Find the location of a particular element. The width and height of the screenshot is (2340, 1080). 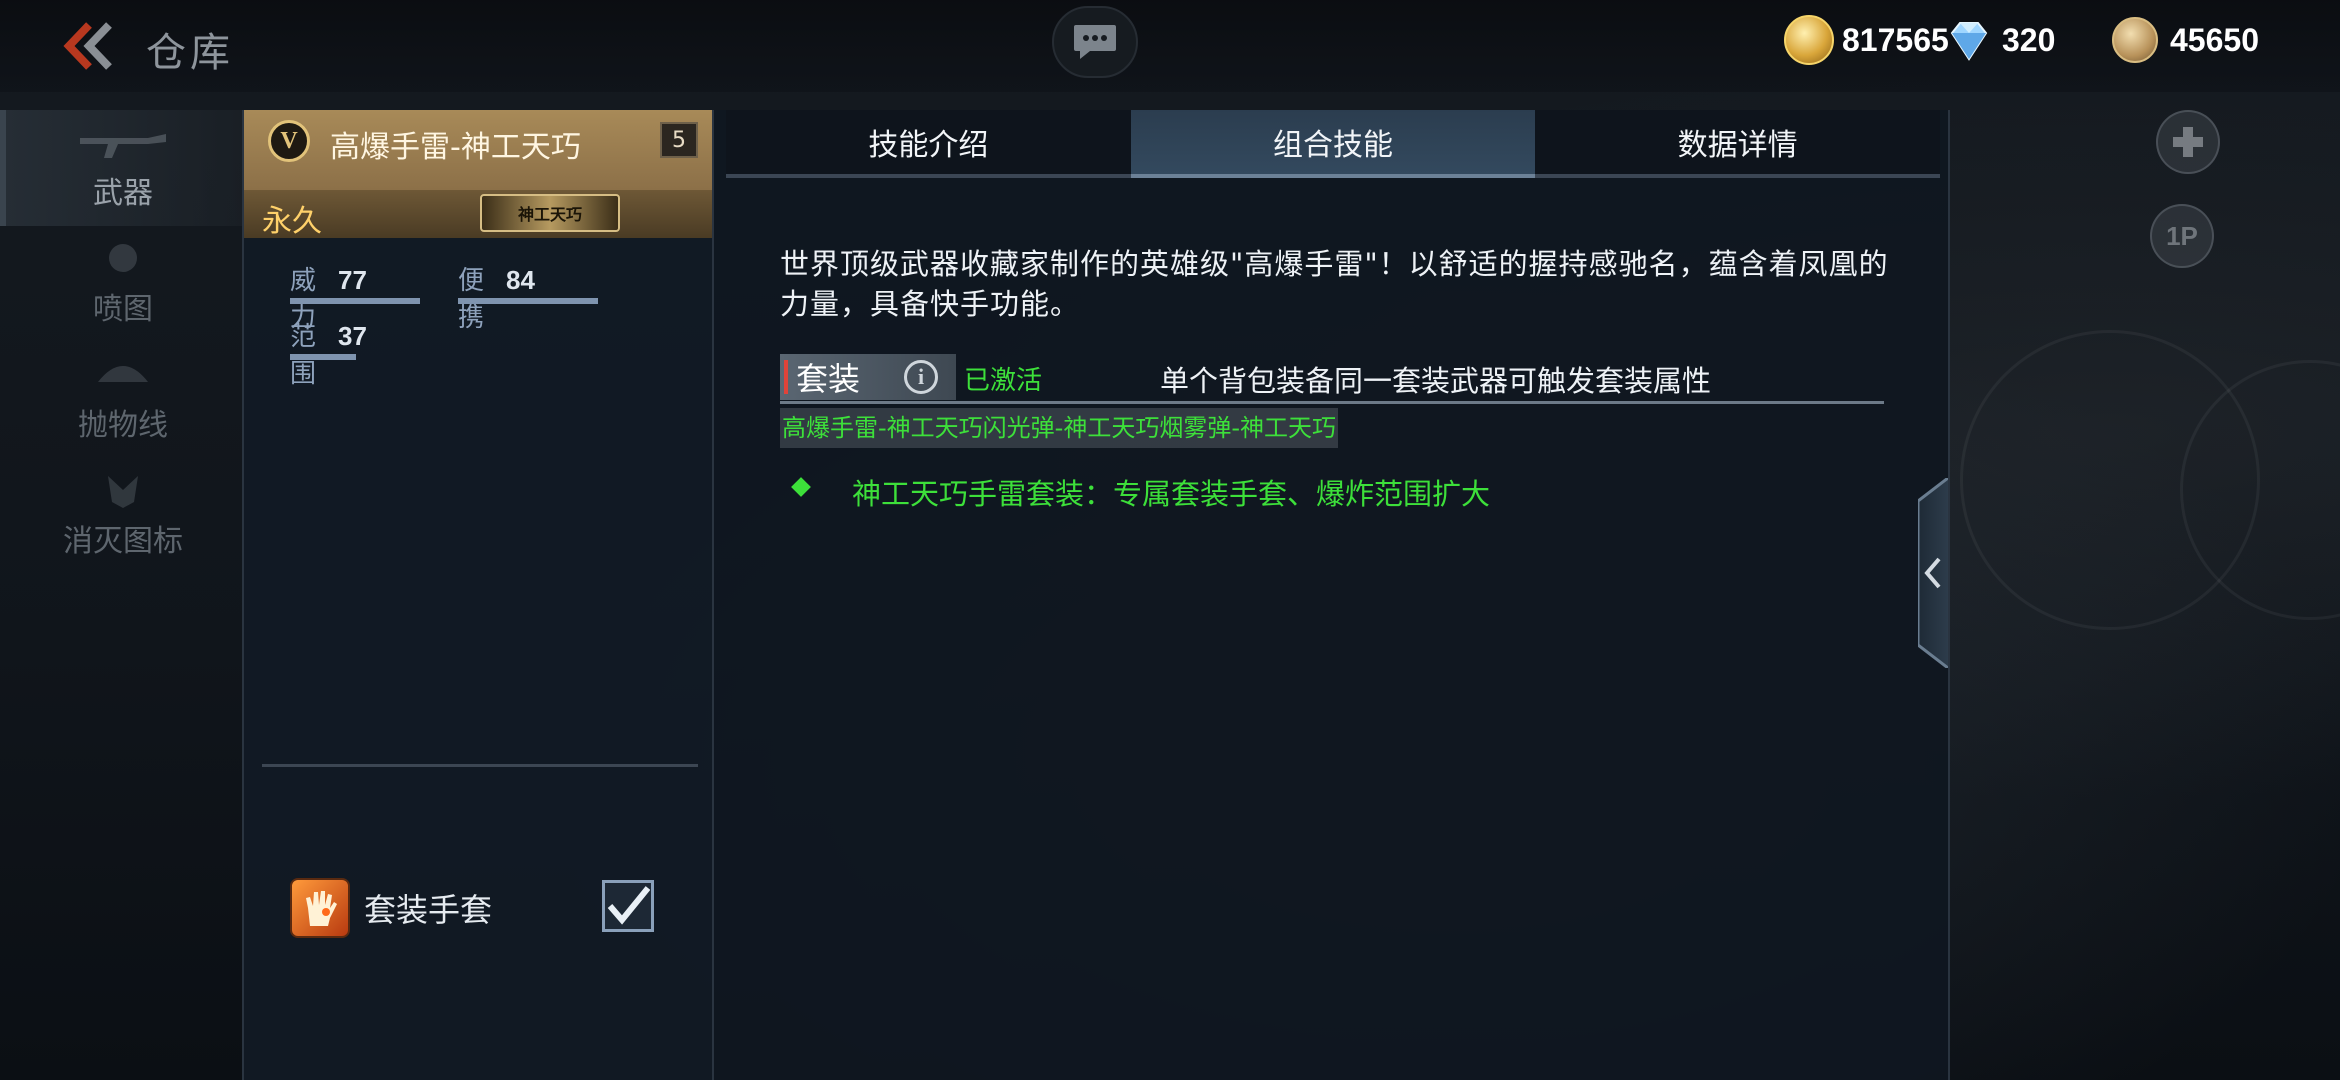

set-bonus-text: 神工天巧手雷套装：专属套装手套、爆炸范围扩大 is located at coordinates (1171, 494).